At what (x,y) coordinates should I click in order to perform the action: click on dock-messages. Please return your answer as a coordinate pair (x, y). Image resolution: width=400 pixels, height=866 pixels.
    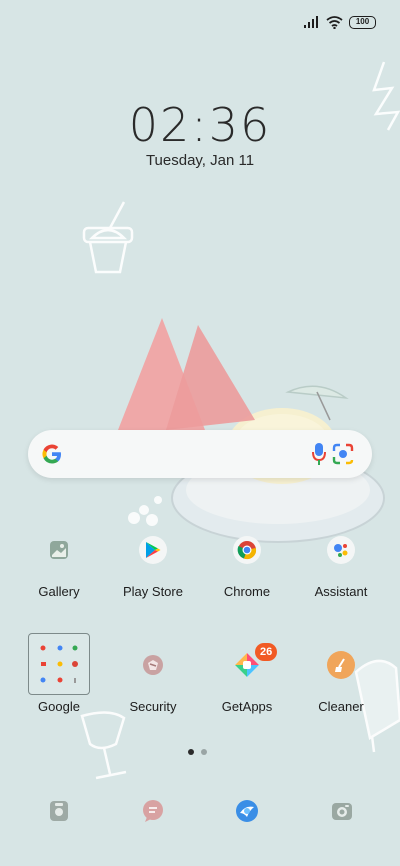
    Looking at the image, I should click on (153, 811).